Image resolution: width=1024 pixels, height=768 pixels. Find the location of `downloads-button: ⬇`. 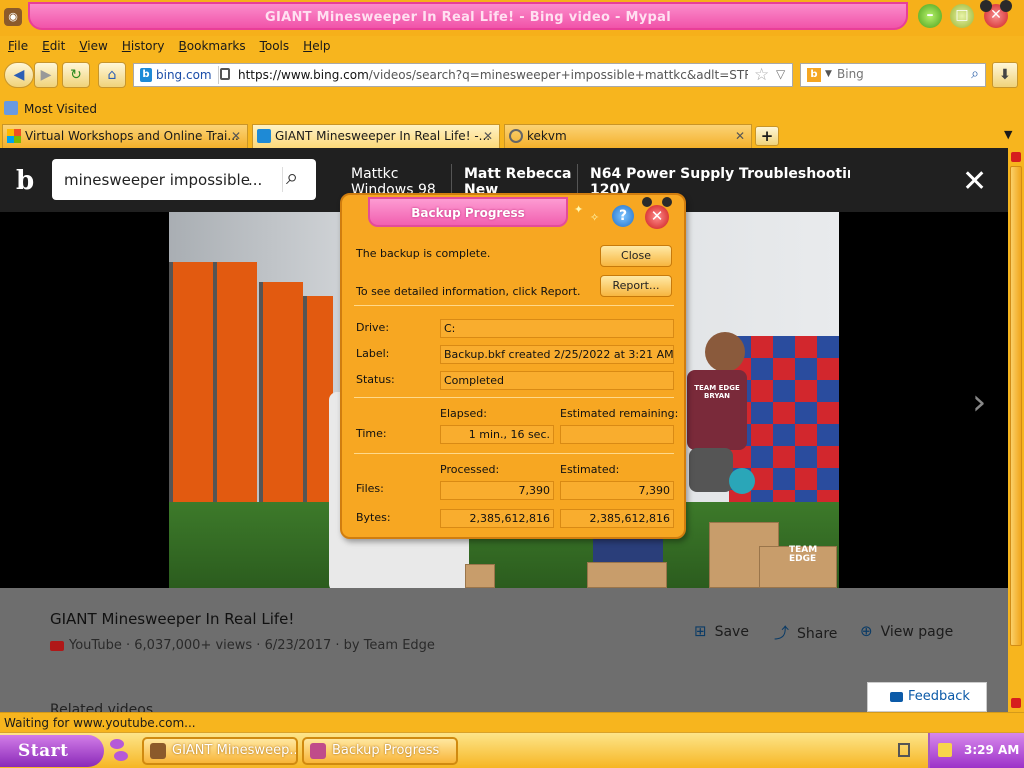

downloads-button: ⬇ is located at coordinates (1005, 75).